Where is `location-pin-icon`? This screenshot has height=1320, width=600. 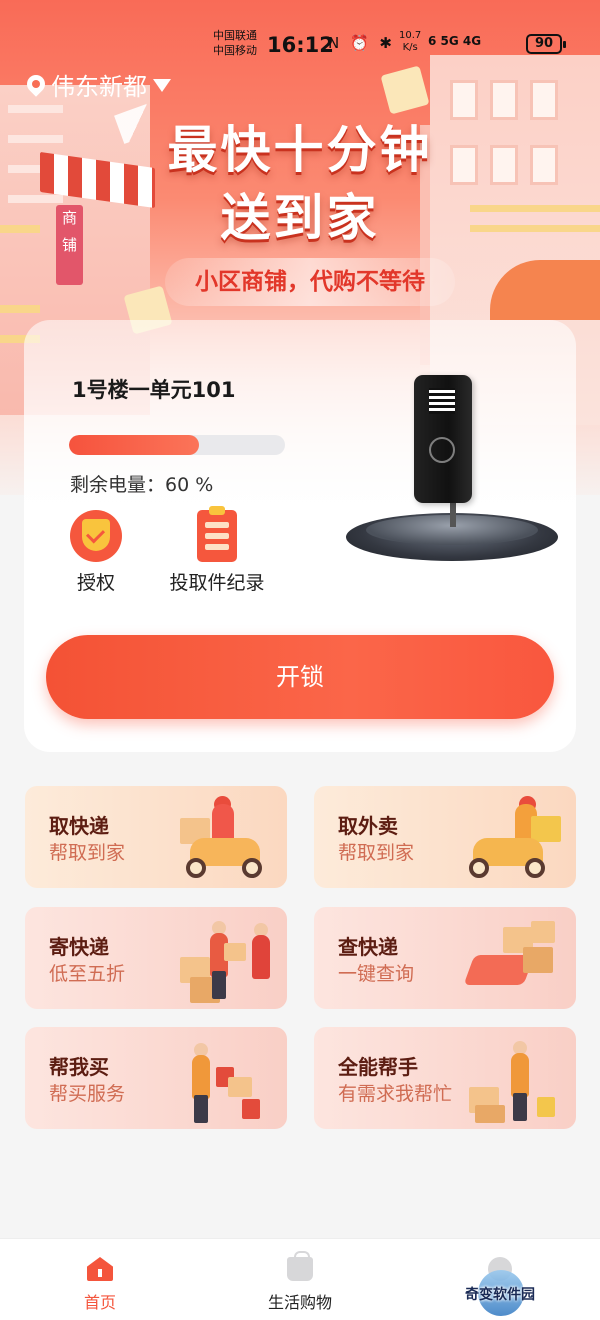 location-pin-icon is located at coordinates (36, 84).